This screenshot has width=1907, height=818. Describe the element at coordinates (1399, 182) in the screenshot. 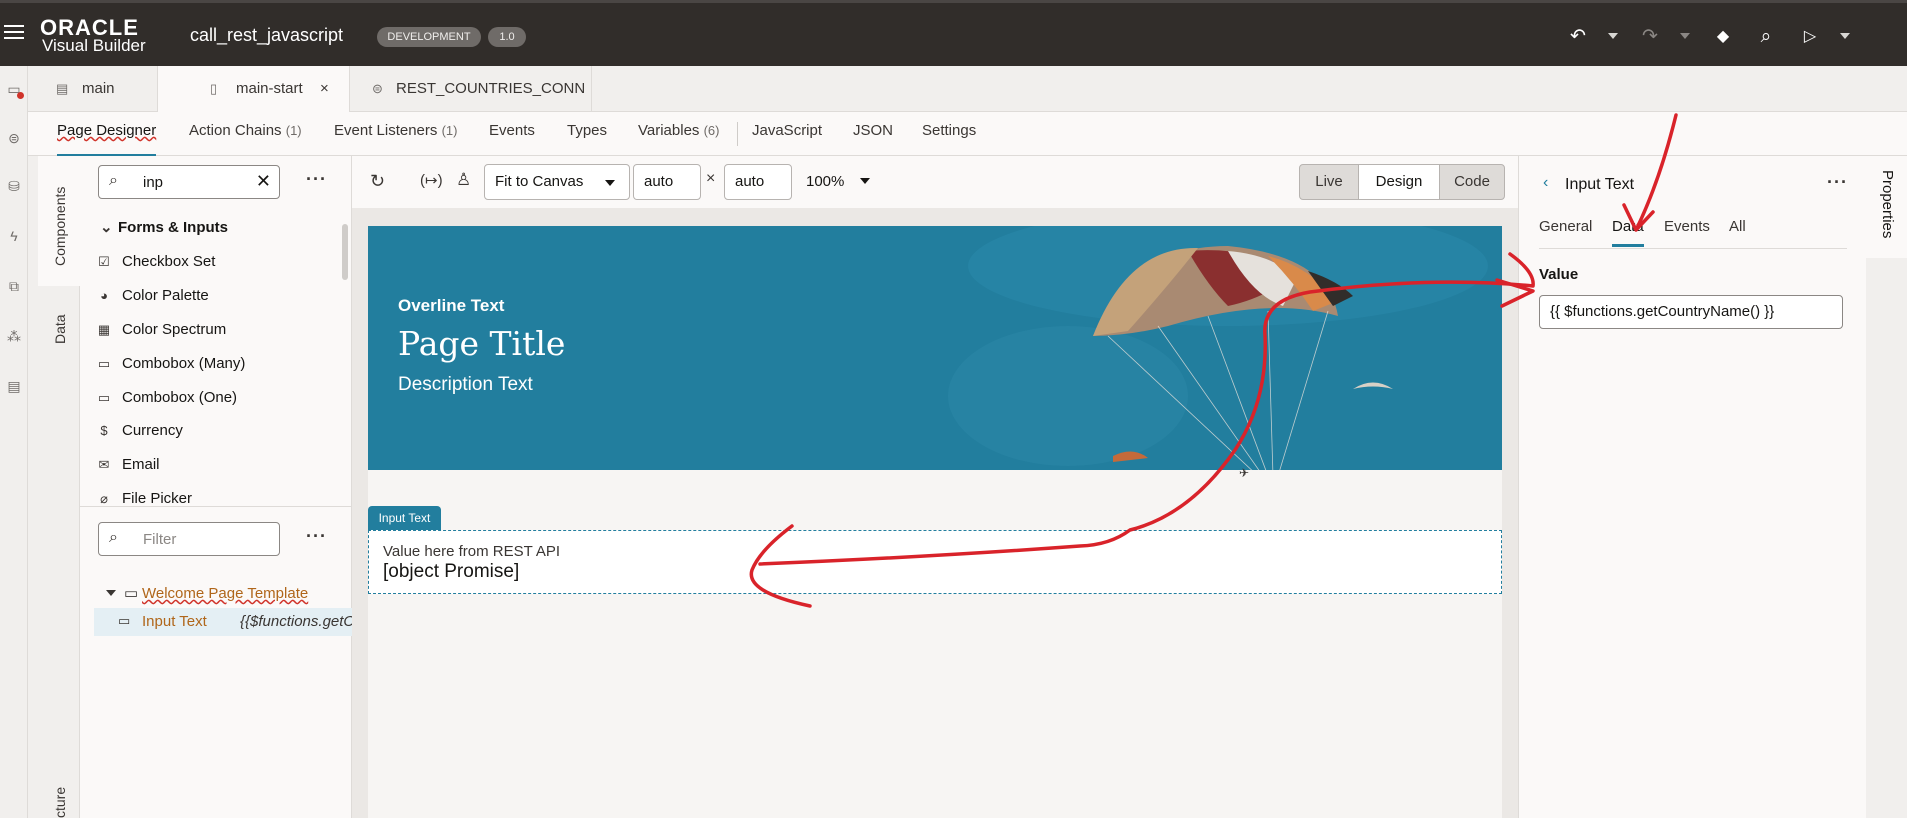

I see `design-mode-button: Design` at that location.